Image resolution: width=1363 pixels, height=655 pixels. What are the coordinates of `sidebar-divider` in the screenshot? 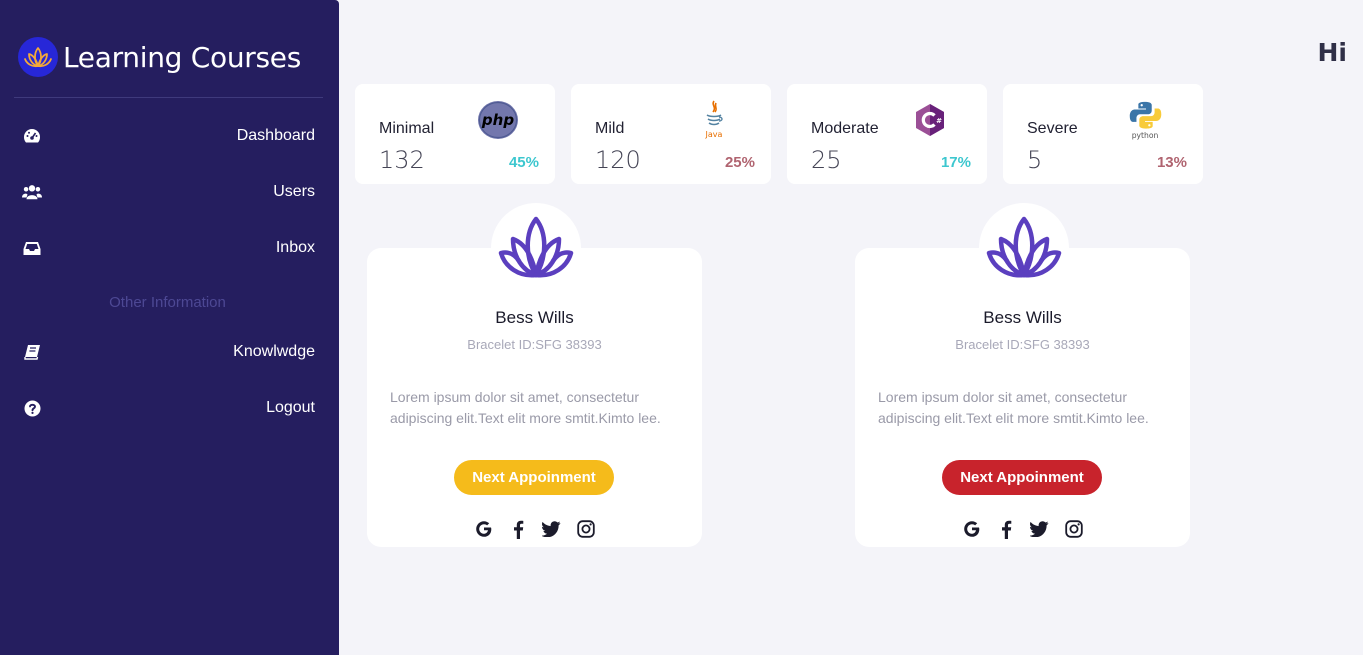 It's located at (168, 97).